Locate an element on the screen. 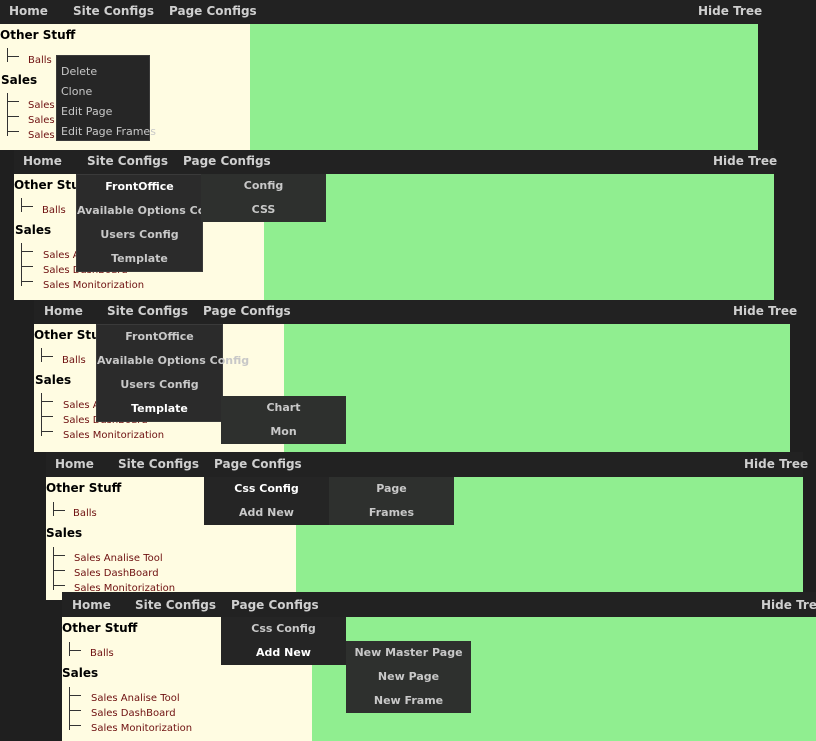 The width and height of the screenshot is (816, 741). submenu-item-new-page: New Page is located at coordinates (408, 677).